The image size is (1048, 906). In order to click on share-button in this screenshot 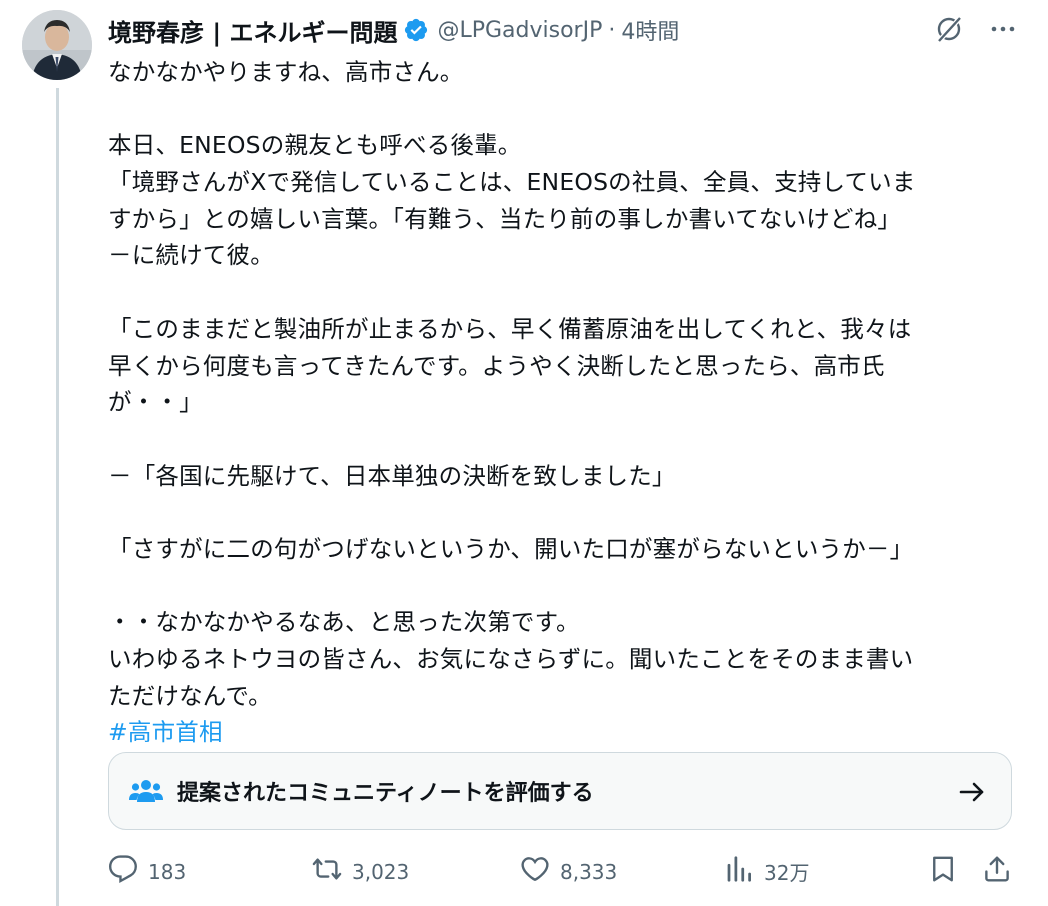, I will do `click(997, 871)`.